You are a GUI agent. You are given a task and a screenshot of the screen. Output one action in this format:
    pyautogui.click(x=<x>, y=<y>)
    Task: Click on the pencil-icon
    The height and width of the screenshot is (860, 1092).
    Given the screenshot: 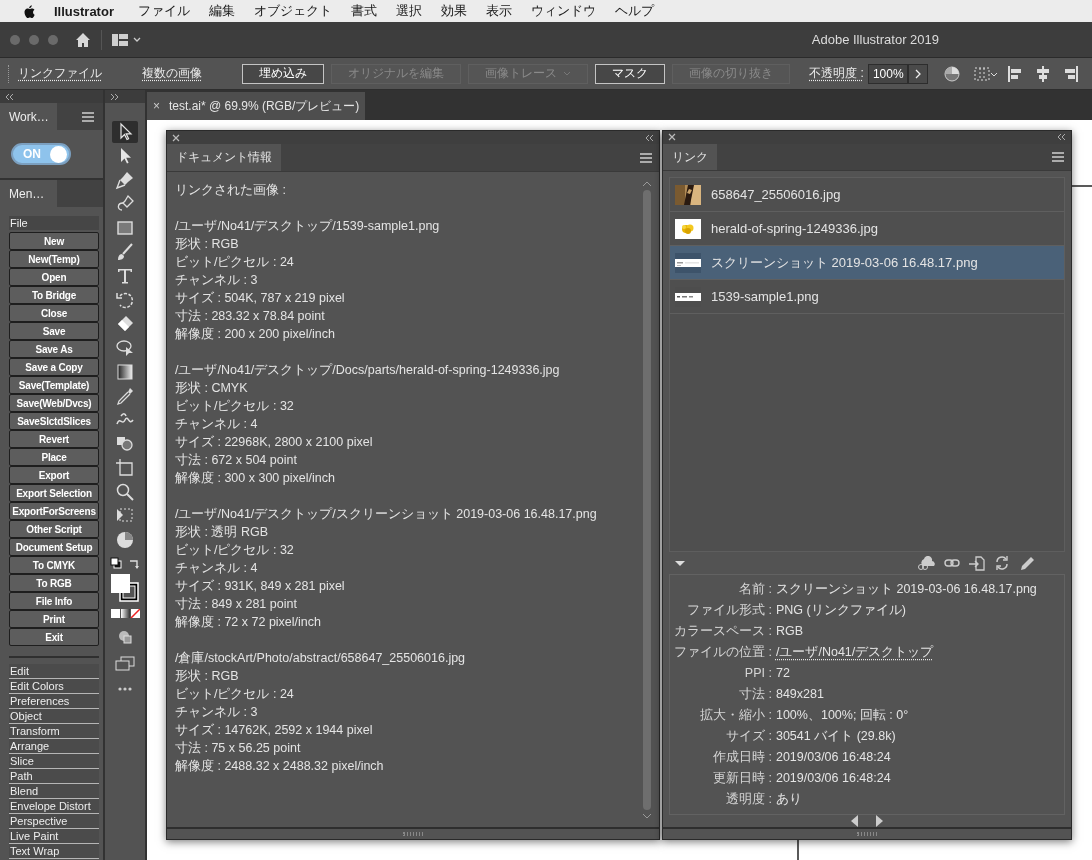 What is the action you would take?
    pyautogui.click(x=1027, y=563)
    